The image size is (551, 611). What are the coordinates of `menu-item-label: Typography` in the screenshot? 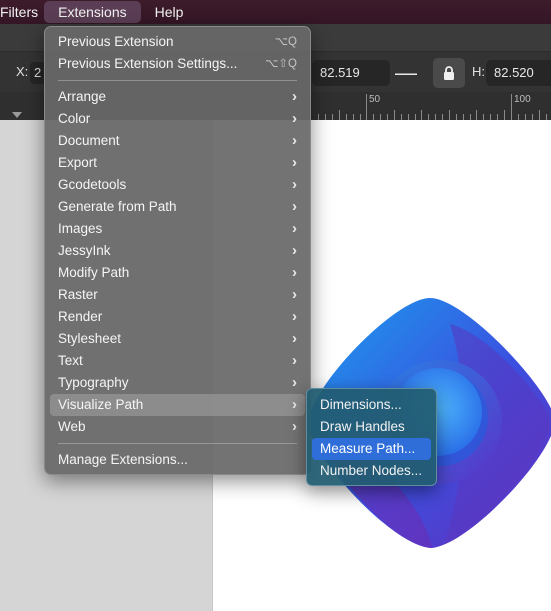 It's located at (93, 382).